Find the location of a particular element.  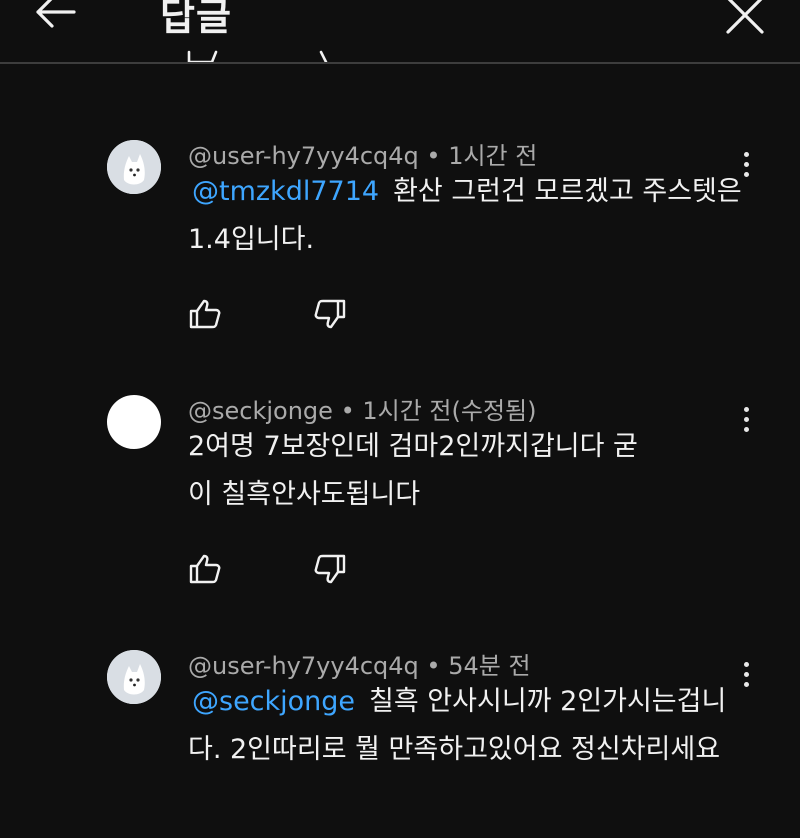

comment-meta: @user-hy7yy4cq4q • 1시간 전 is located at coordinates (362, 153).